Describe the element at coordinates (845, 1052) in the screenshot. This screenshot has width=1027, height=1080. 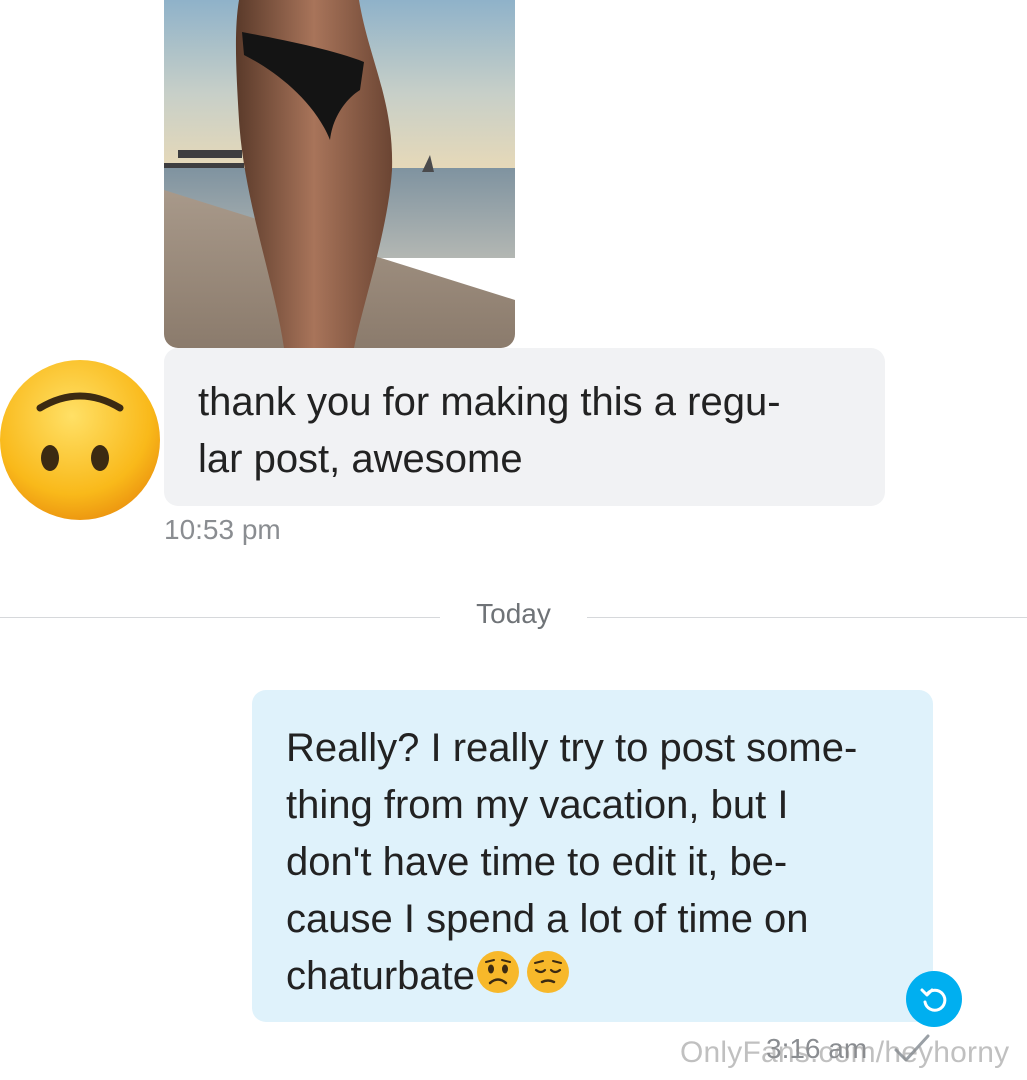
I see `watermark-text: OnlyFans.com/heyhorny` at that location.